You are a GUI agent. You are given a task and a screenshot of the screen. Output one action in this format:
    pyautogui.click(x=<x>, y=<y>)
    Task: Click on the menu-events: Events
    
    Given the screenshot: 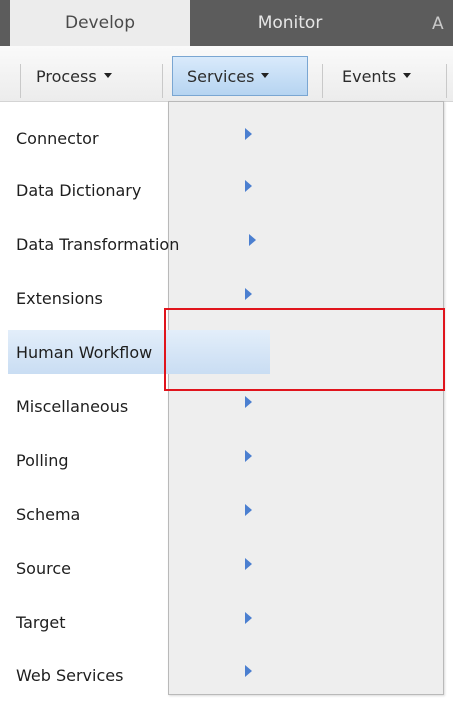 What is the action you would take?
    pyautogui.click(x=377, y=76)
    